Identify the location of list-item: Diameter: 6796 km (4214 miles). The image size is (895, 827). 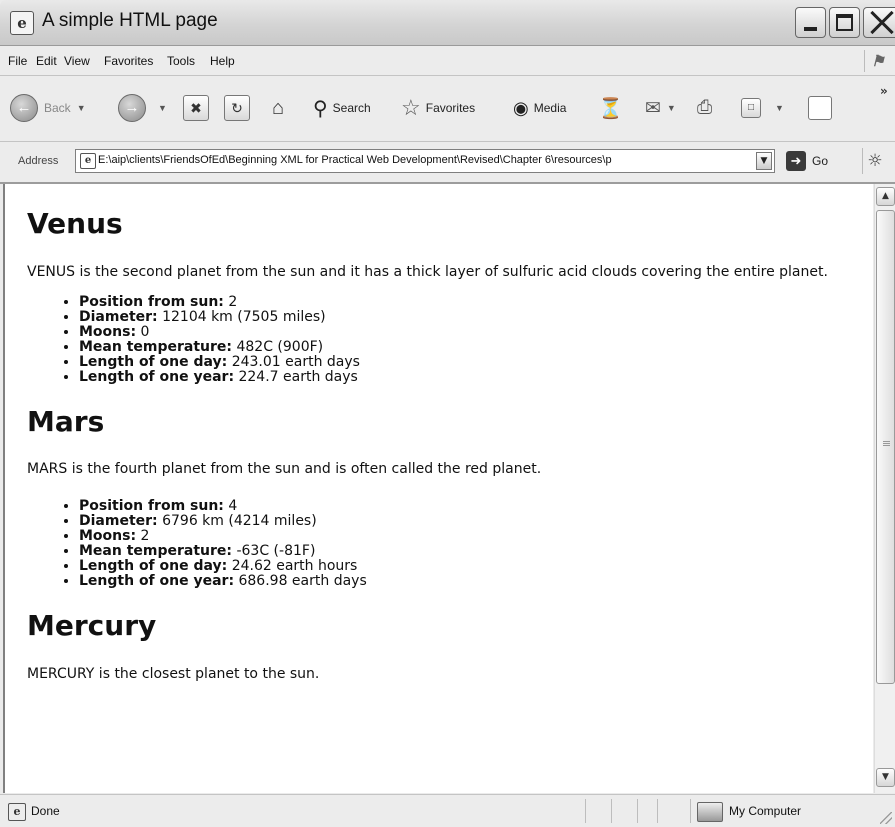
(473, 521).